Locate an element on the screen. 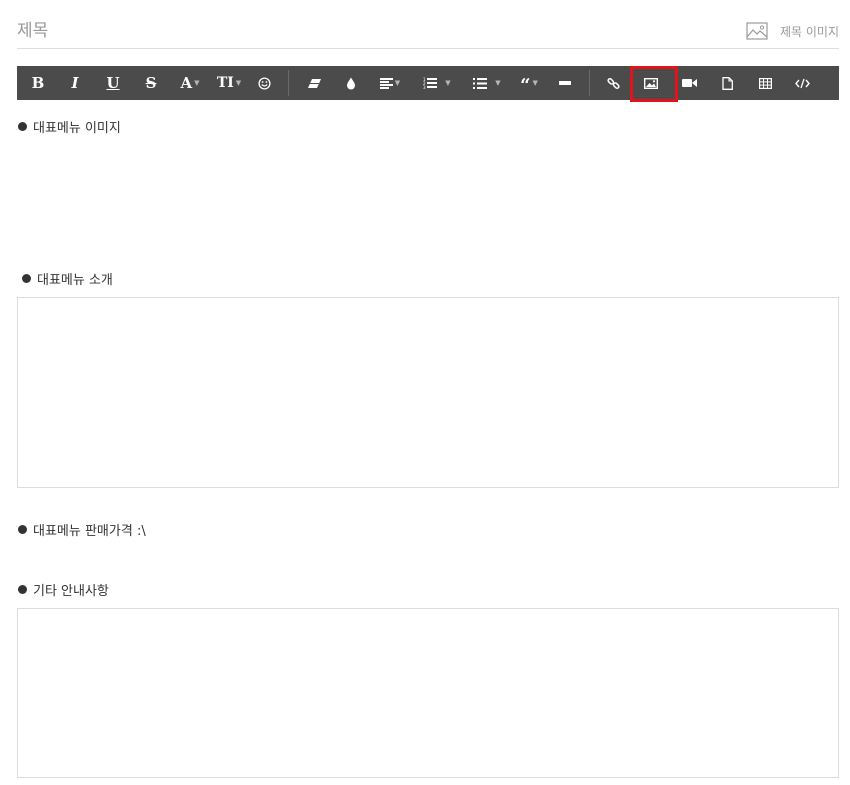  font-size-button: TI ▼ is located at coordinates (229, 83).